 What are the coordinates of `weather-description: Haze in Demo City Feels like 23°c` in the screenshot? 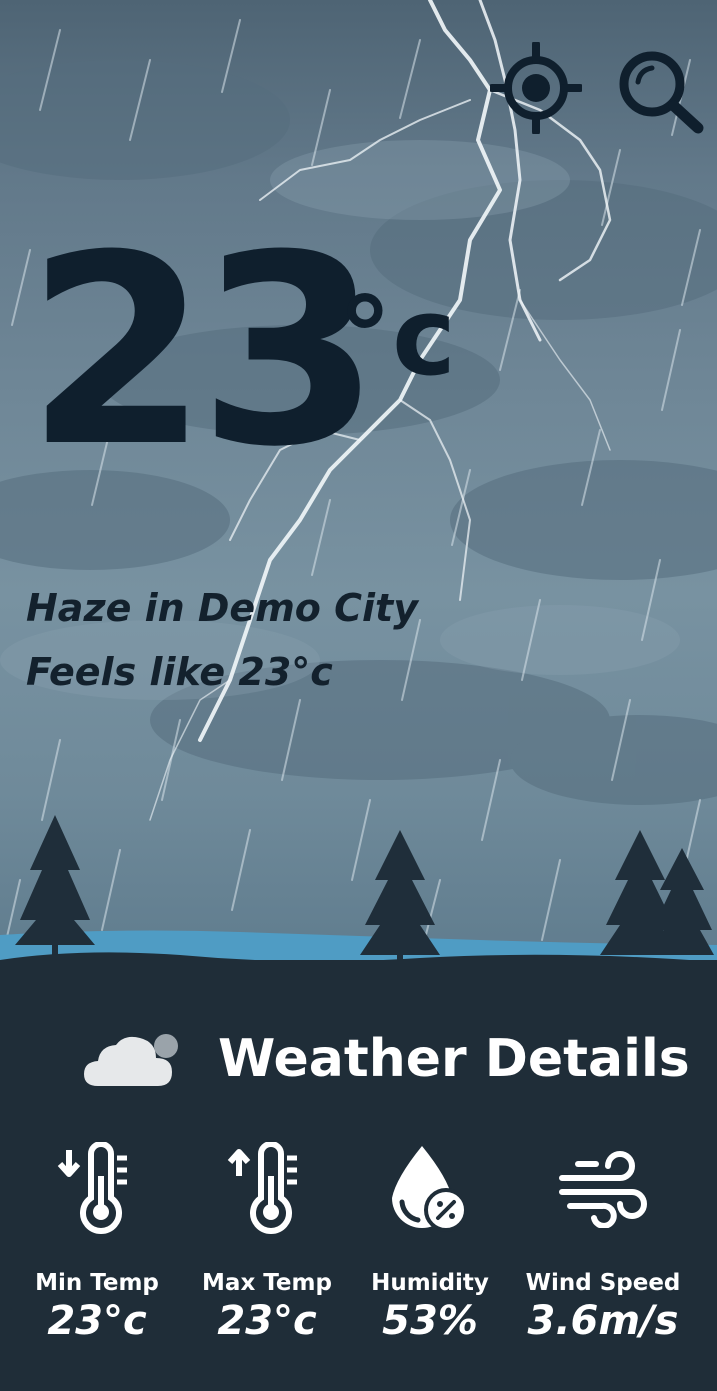 It's located at (222, 640).